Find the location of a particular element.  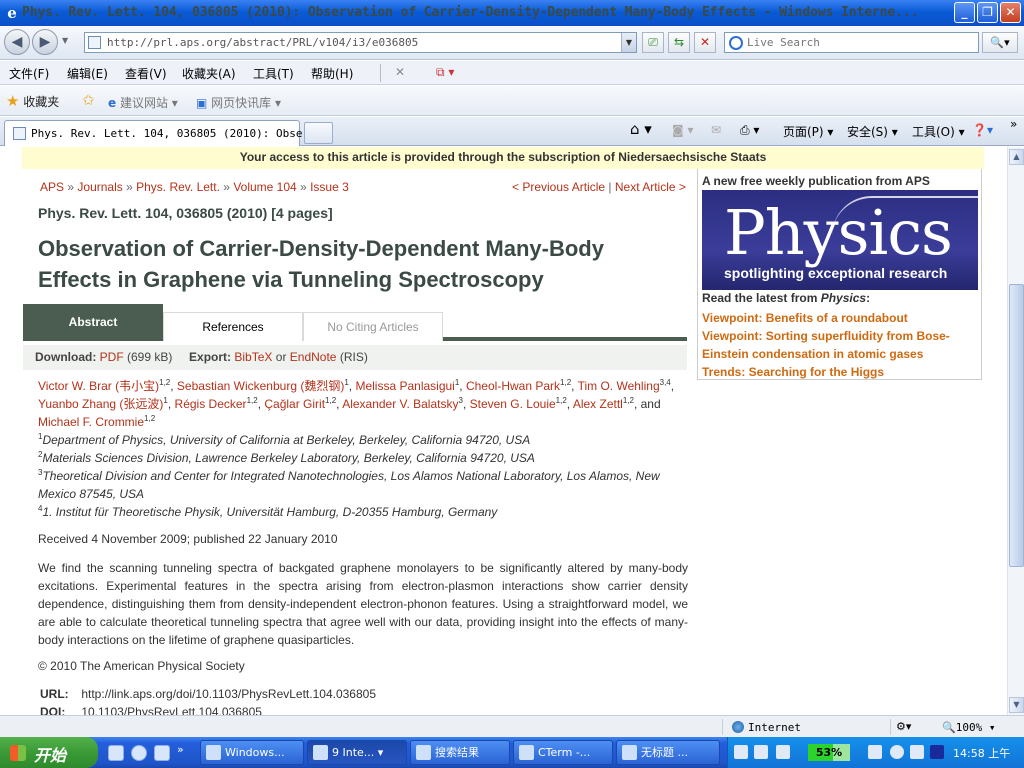

overflow-chevron-icon: » is located at coordinates (1013, 124).